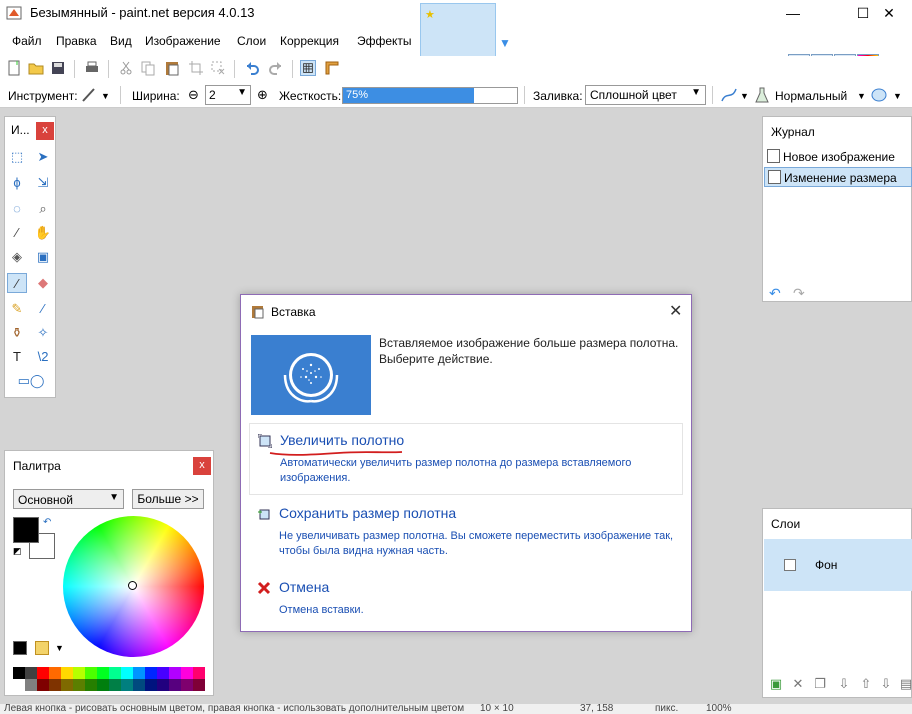  I want to click on merge-layer-down-icon: ⇩, so click(844, 684).